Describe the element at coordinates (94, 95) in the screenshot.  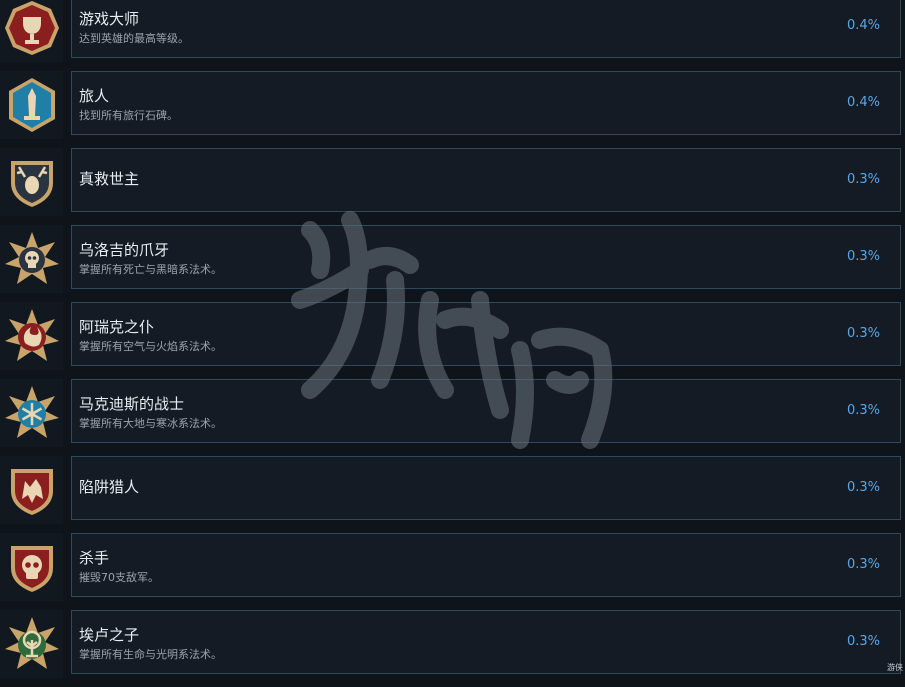
I see `achievement-title: 旅人` at that location.